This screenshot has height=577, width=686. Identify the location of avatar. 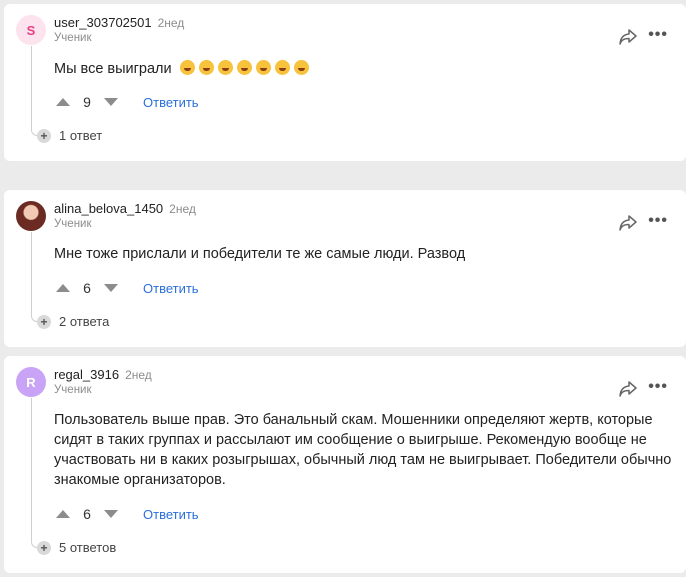
(31, 216).